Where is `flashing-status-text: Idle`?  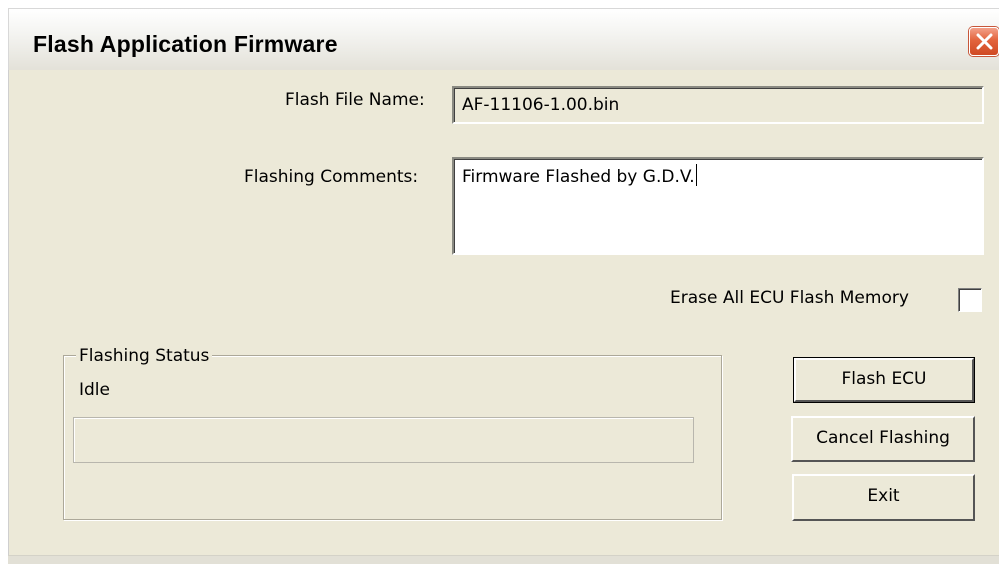 flashing-status-text: Idle is located at coordinates (94, 390).